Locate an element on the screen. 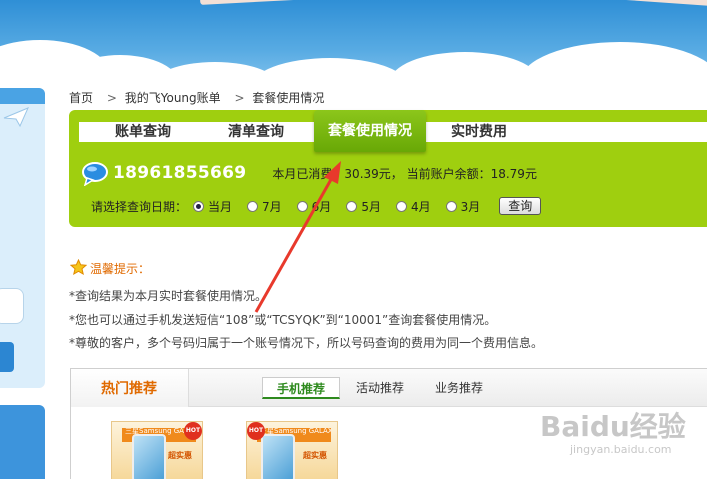 The height and width of the screenshot is (479, 707). radio-option-march: 3月 is located at coordinates (463, 206).